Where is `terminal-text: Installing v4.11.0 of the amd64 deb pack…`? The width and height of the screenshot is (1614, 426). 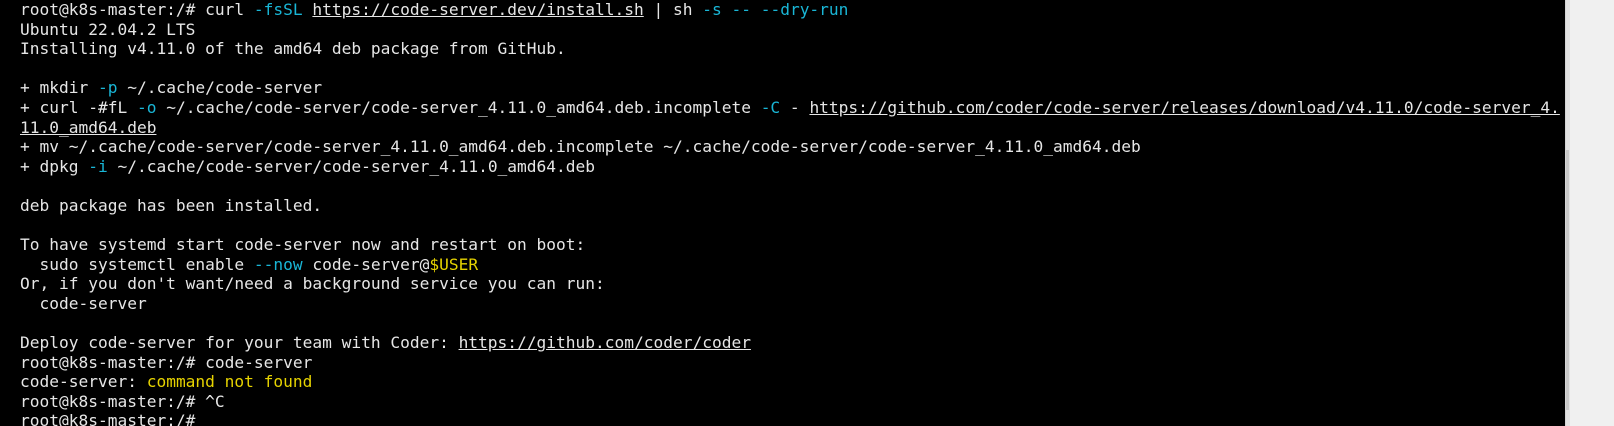
terminal-text: Installing v4.11.0 of the amd64 deb pack… is located at coordinates (293, 49).